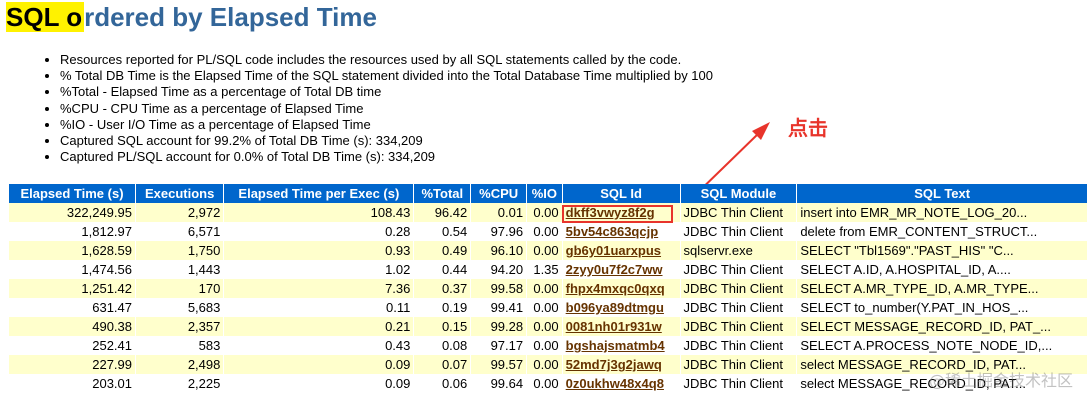  I want to click on pct-total-cell: 0.07, so click(442, 364).